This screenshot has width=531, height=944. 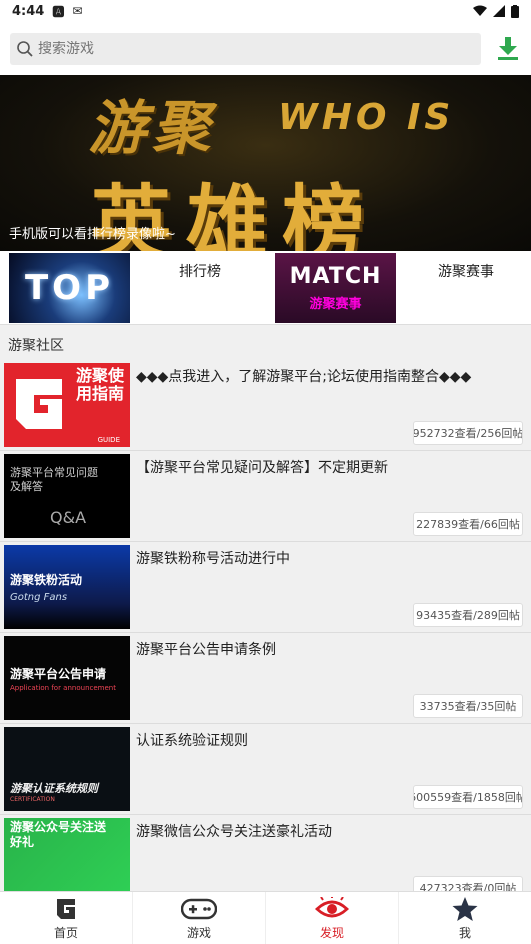 I want to click on thumb-sub: Application for announcement, so click(x=63, y=687).